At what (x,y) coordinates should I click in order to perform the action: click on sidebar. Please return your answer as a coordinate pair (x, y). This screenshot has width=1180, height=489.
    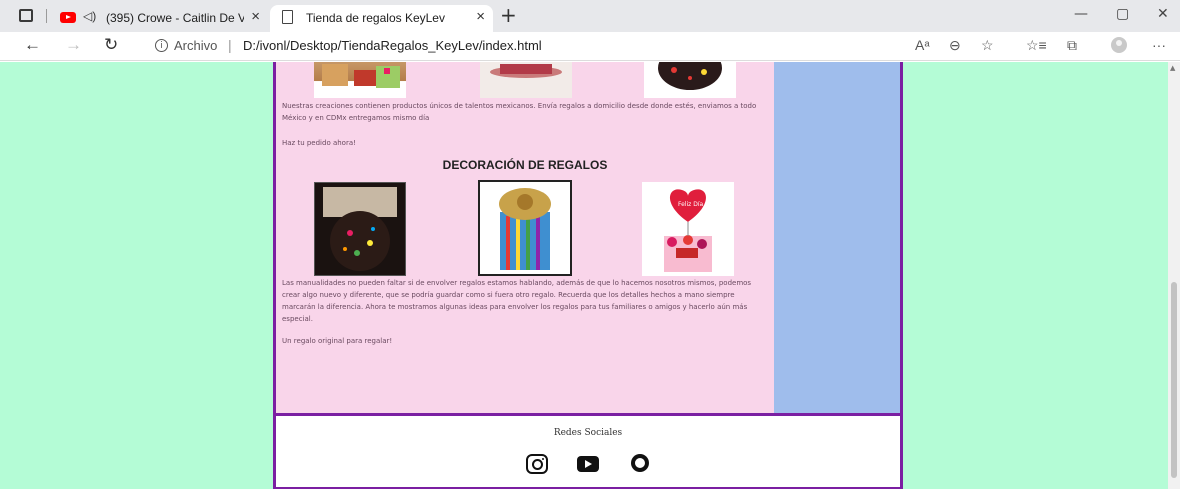
    Looking at the image, I should click on (837, 237).